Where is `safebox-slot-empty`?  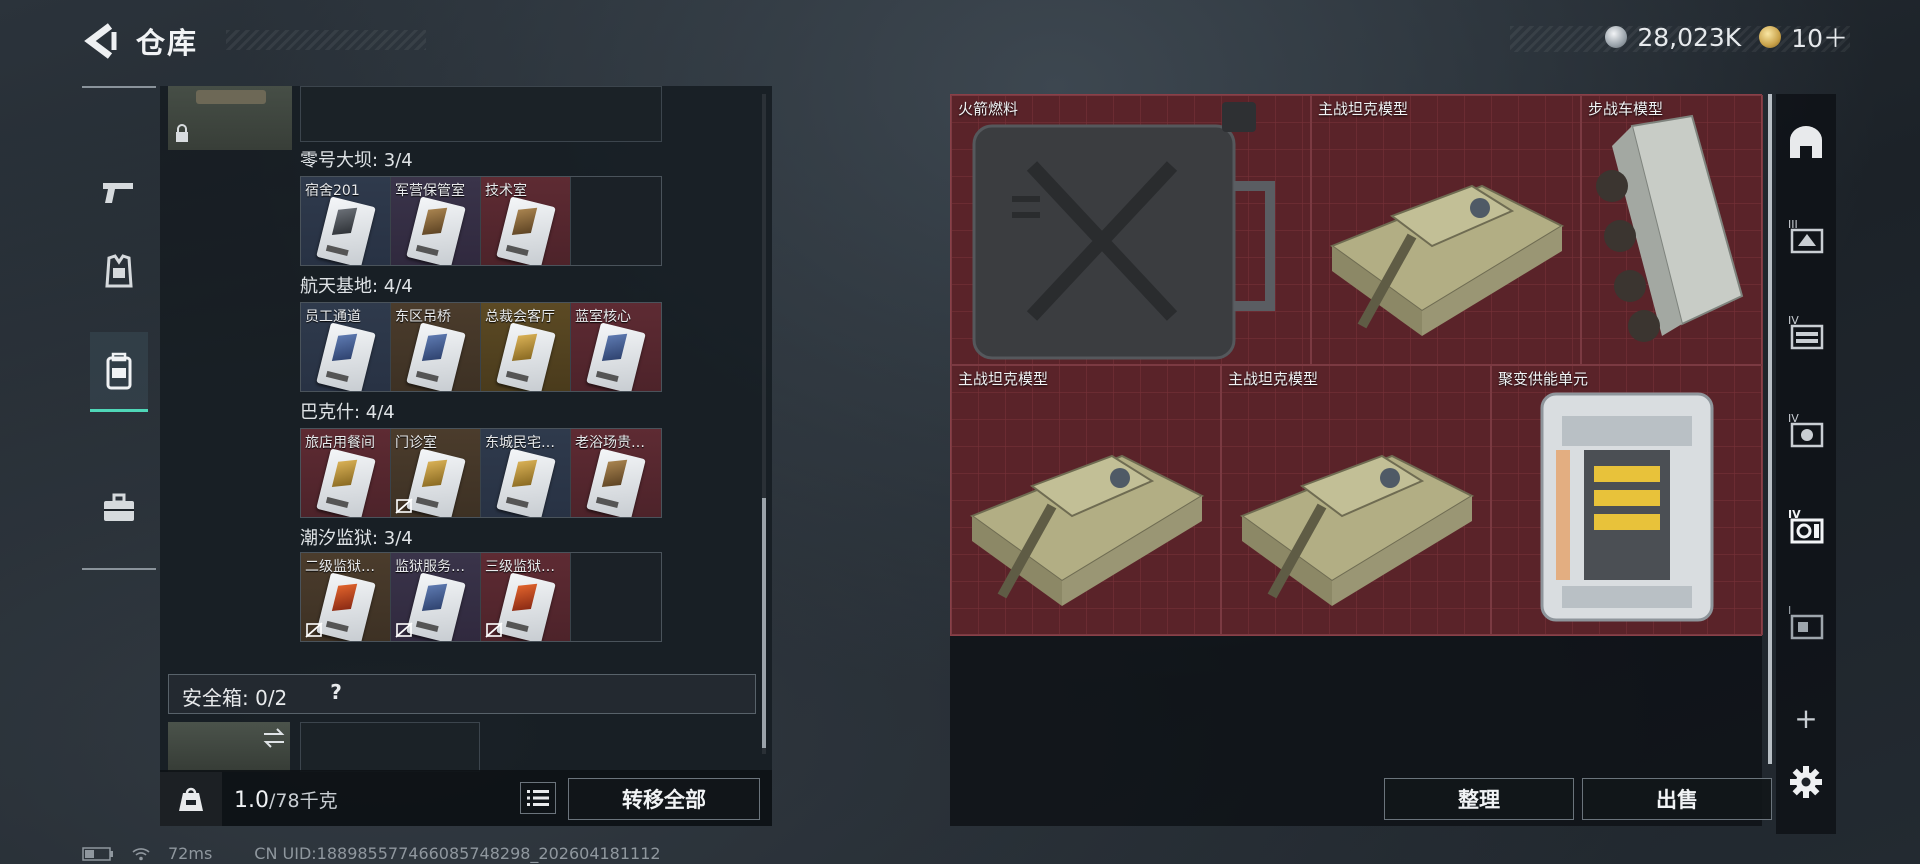 safebox-slot-empty is located at coordinates (390, 747).